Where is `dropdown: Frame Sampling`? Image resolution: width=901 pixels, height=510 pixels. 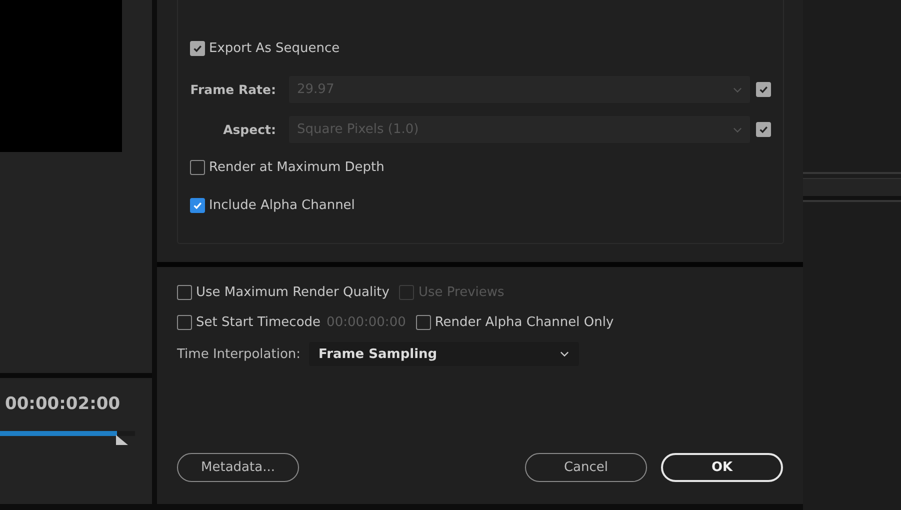
dropdown: Frame Sampling is located at coordinates (443, 354).